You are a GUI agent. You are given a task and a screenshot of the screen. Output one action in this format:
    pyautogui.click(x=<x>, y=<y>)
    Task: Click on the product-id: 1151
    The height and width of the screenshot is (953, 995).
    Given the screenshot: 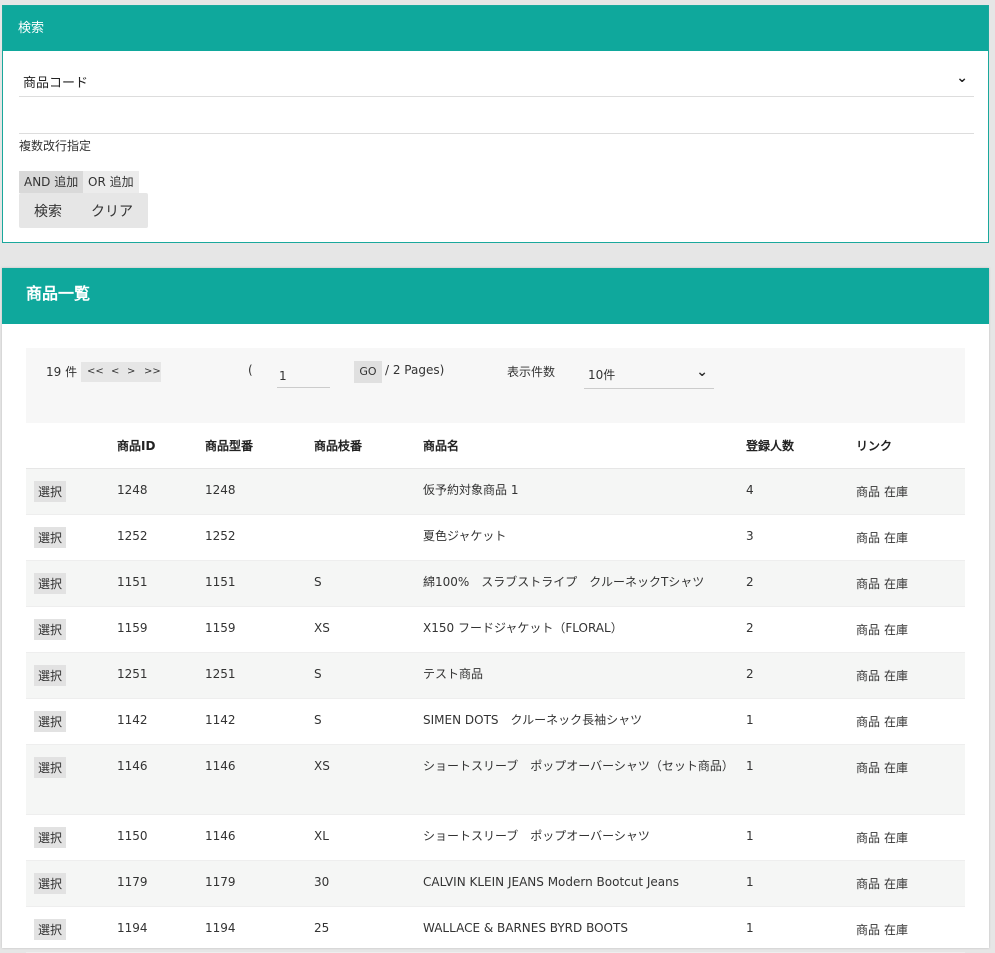 What is the action you would take?
    pyautogui.click(x=132, y=582)
    